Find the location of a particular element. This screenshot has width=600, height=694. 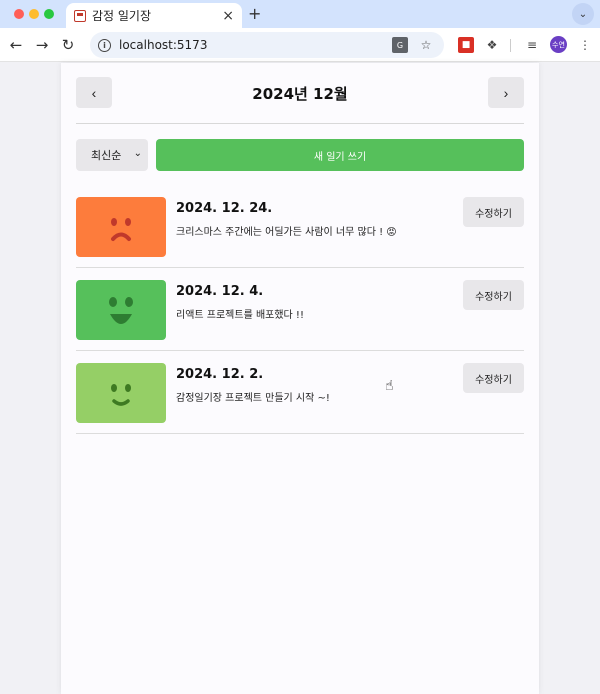

browser-toolbar: ← → ↻ i localhost:5173 G ☆ ■ ❖ ≡ 수연 ⋮ is located at coordinates (300, 45).